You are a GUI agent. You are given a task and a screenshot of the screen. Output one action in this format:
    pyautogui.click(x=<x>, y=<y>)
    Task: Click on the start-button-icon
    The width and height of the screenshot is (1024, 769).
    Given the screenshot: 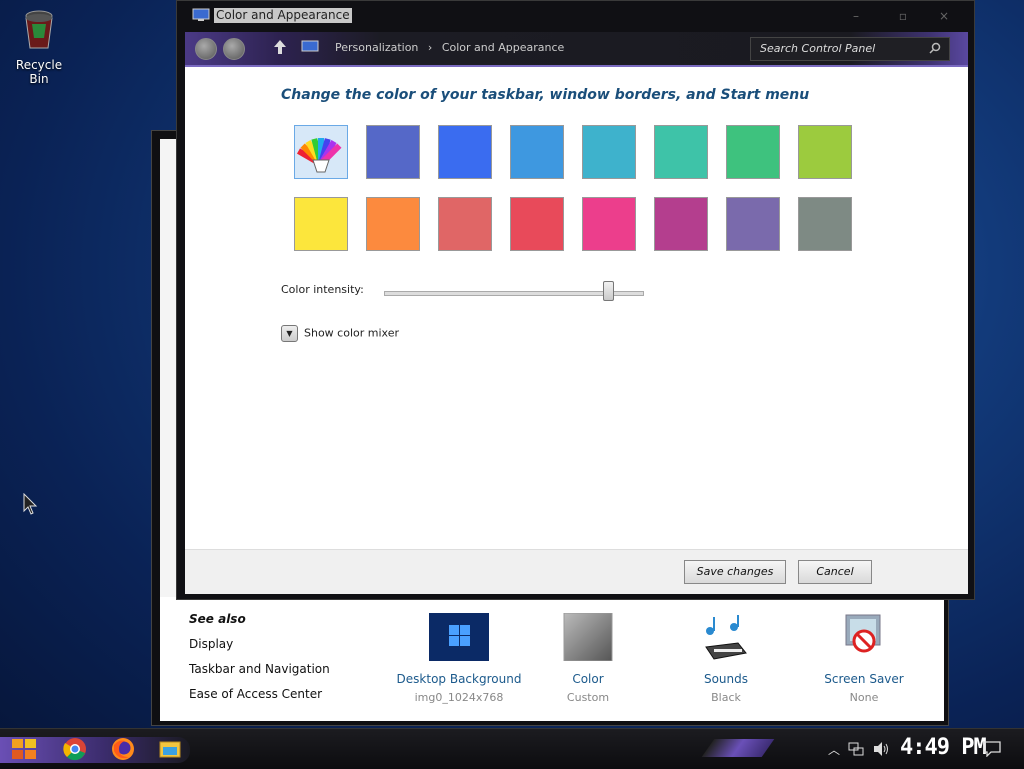 What is the action you would take?
    pyautogui.click(x=24, y=749)
    